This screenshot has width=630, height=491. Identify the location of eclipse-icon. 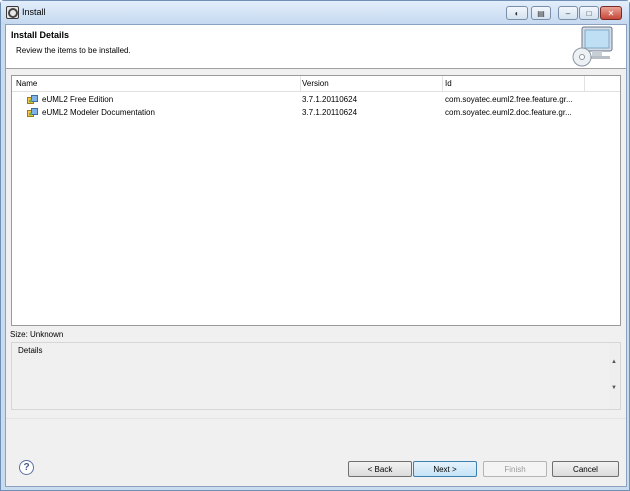
(12, 12).